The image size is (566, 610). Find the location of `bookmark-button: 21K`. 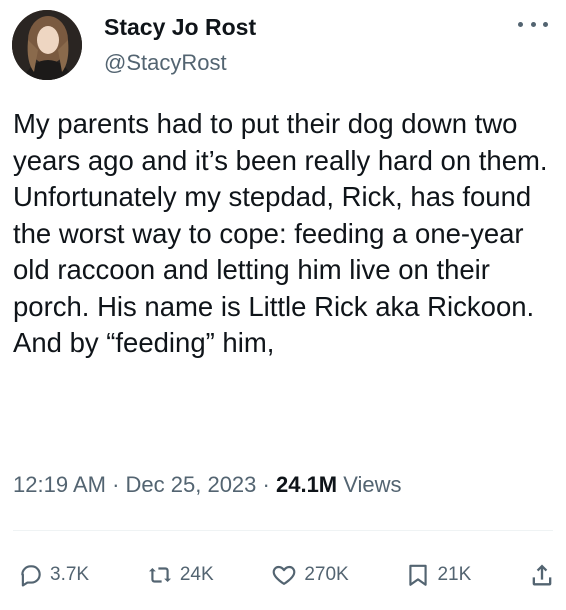

bookmark-button: 21K is located at coordinates (438, 575).